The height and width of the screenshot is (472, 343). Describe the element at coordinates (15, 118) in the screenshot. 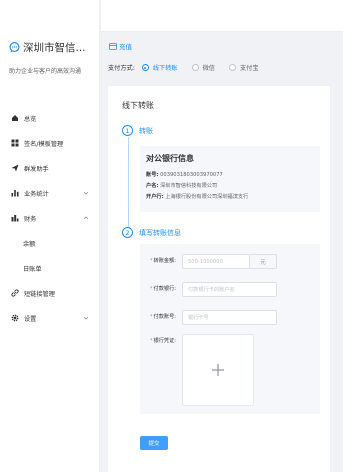

I see `home-icon` at that location.